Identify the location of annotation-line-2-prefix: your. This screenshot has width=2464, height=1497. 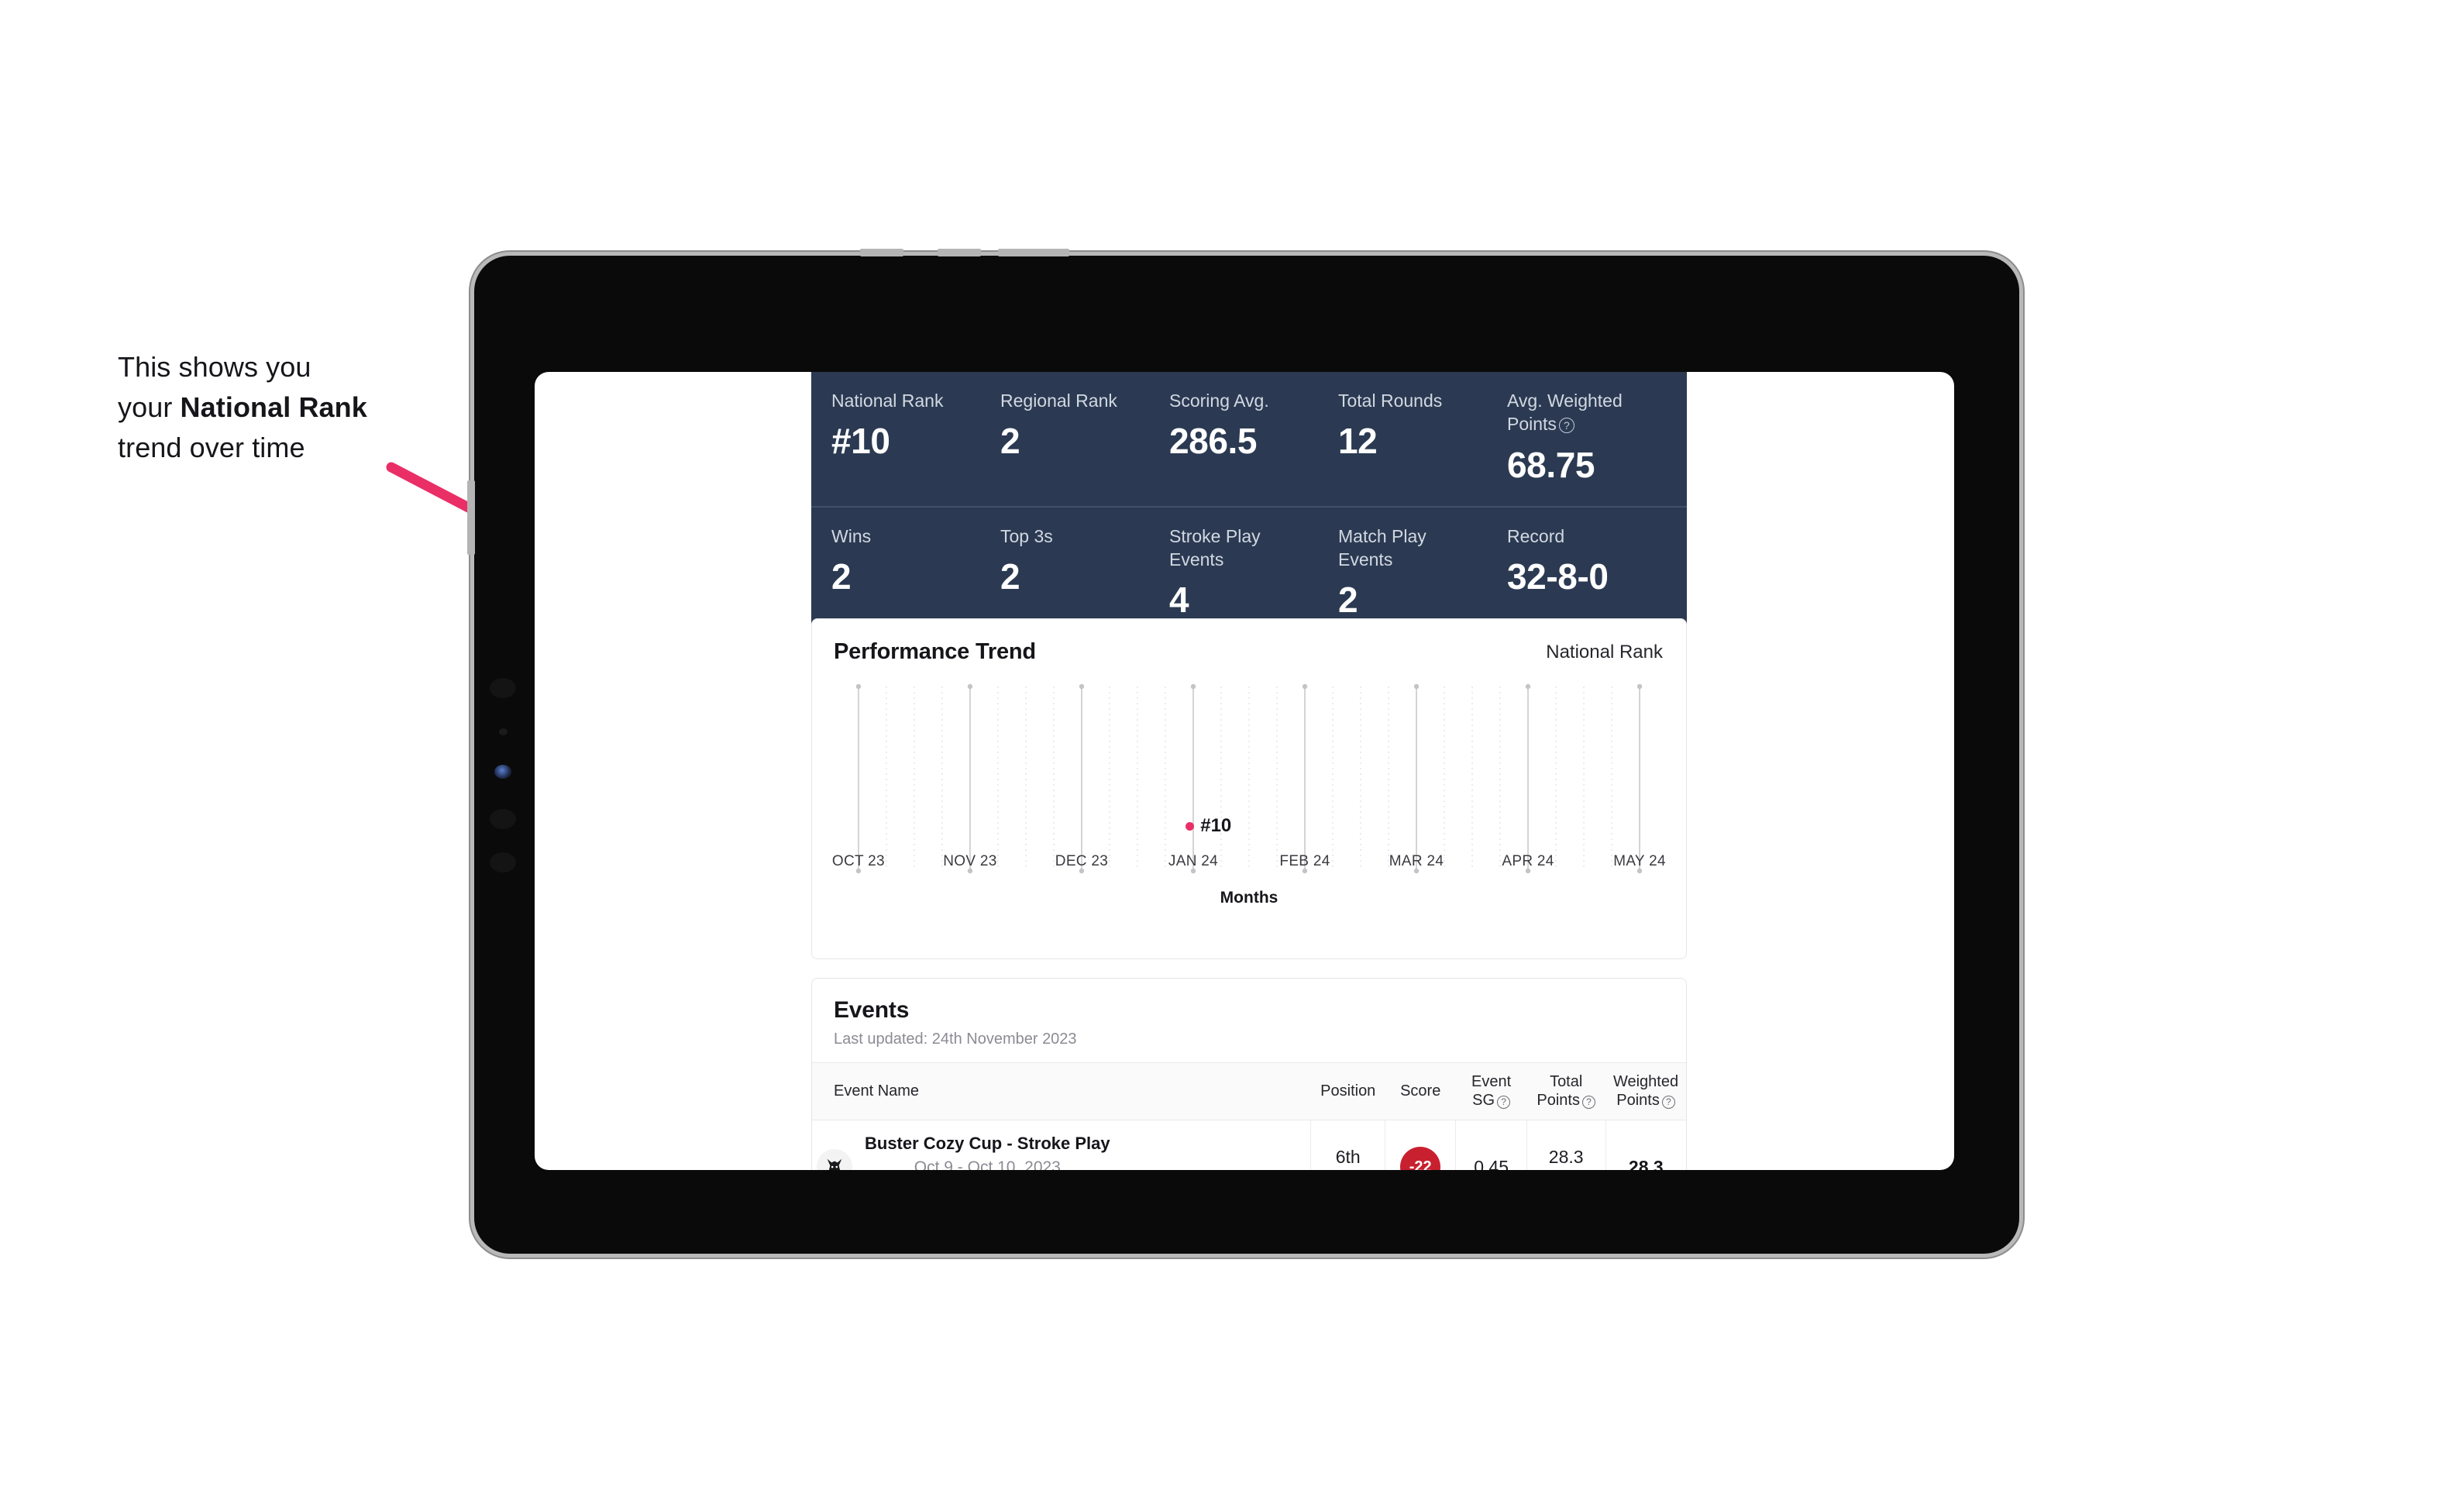
(149, 407).